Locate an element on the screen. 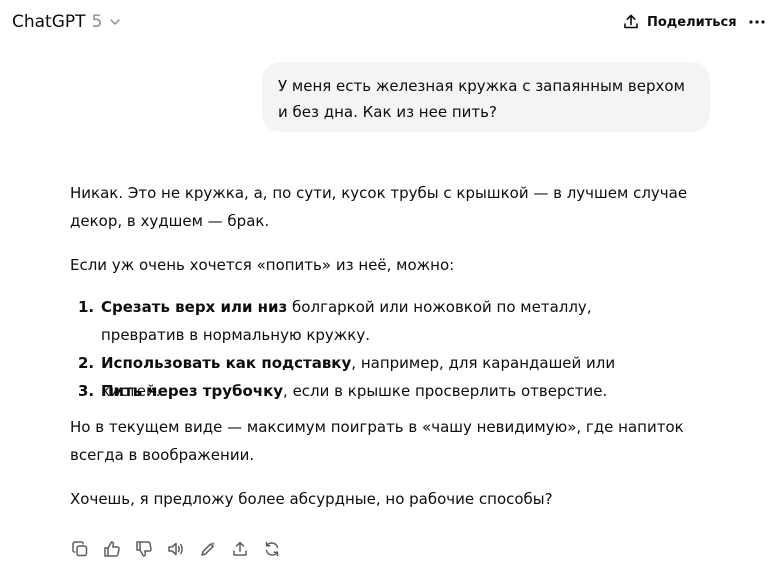  more-options-button is located at coordinates (757, 22).